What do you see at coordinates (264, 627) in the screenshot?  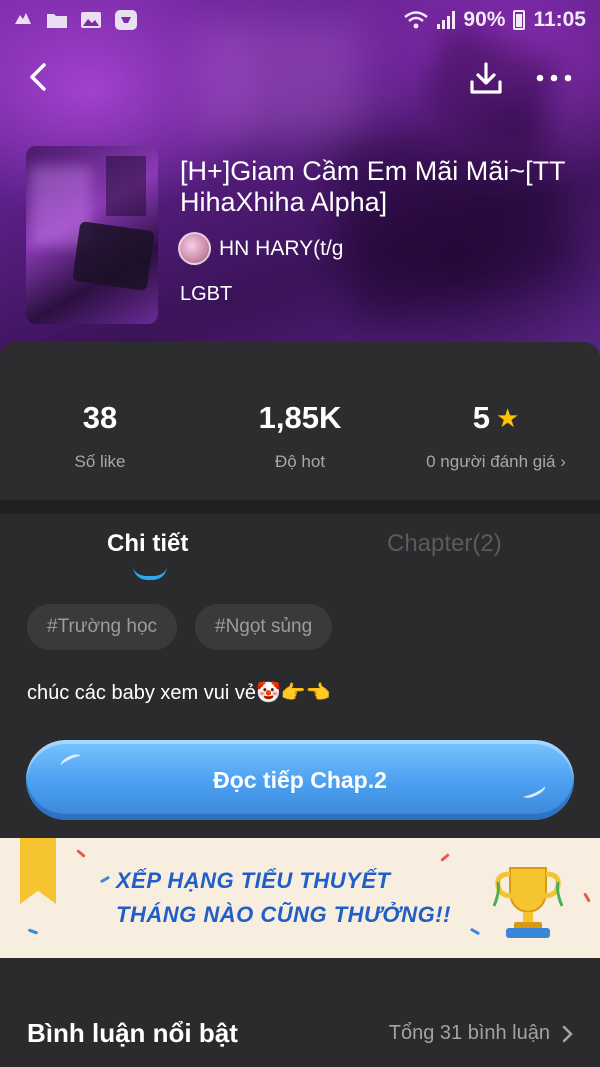 I see `tag-chip: #Ngọt sủng` at bounding box center [264, 627].